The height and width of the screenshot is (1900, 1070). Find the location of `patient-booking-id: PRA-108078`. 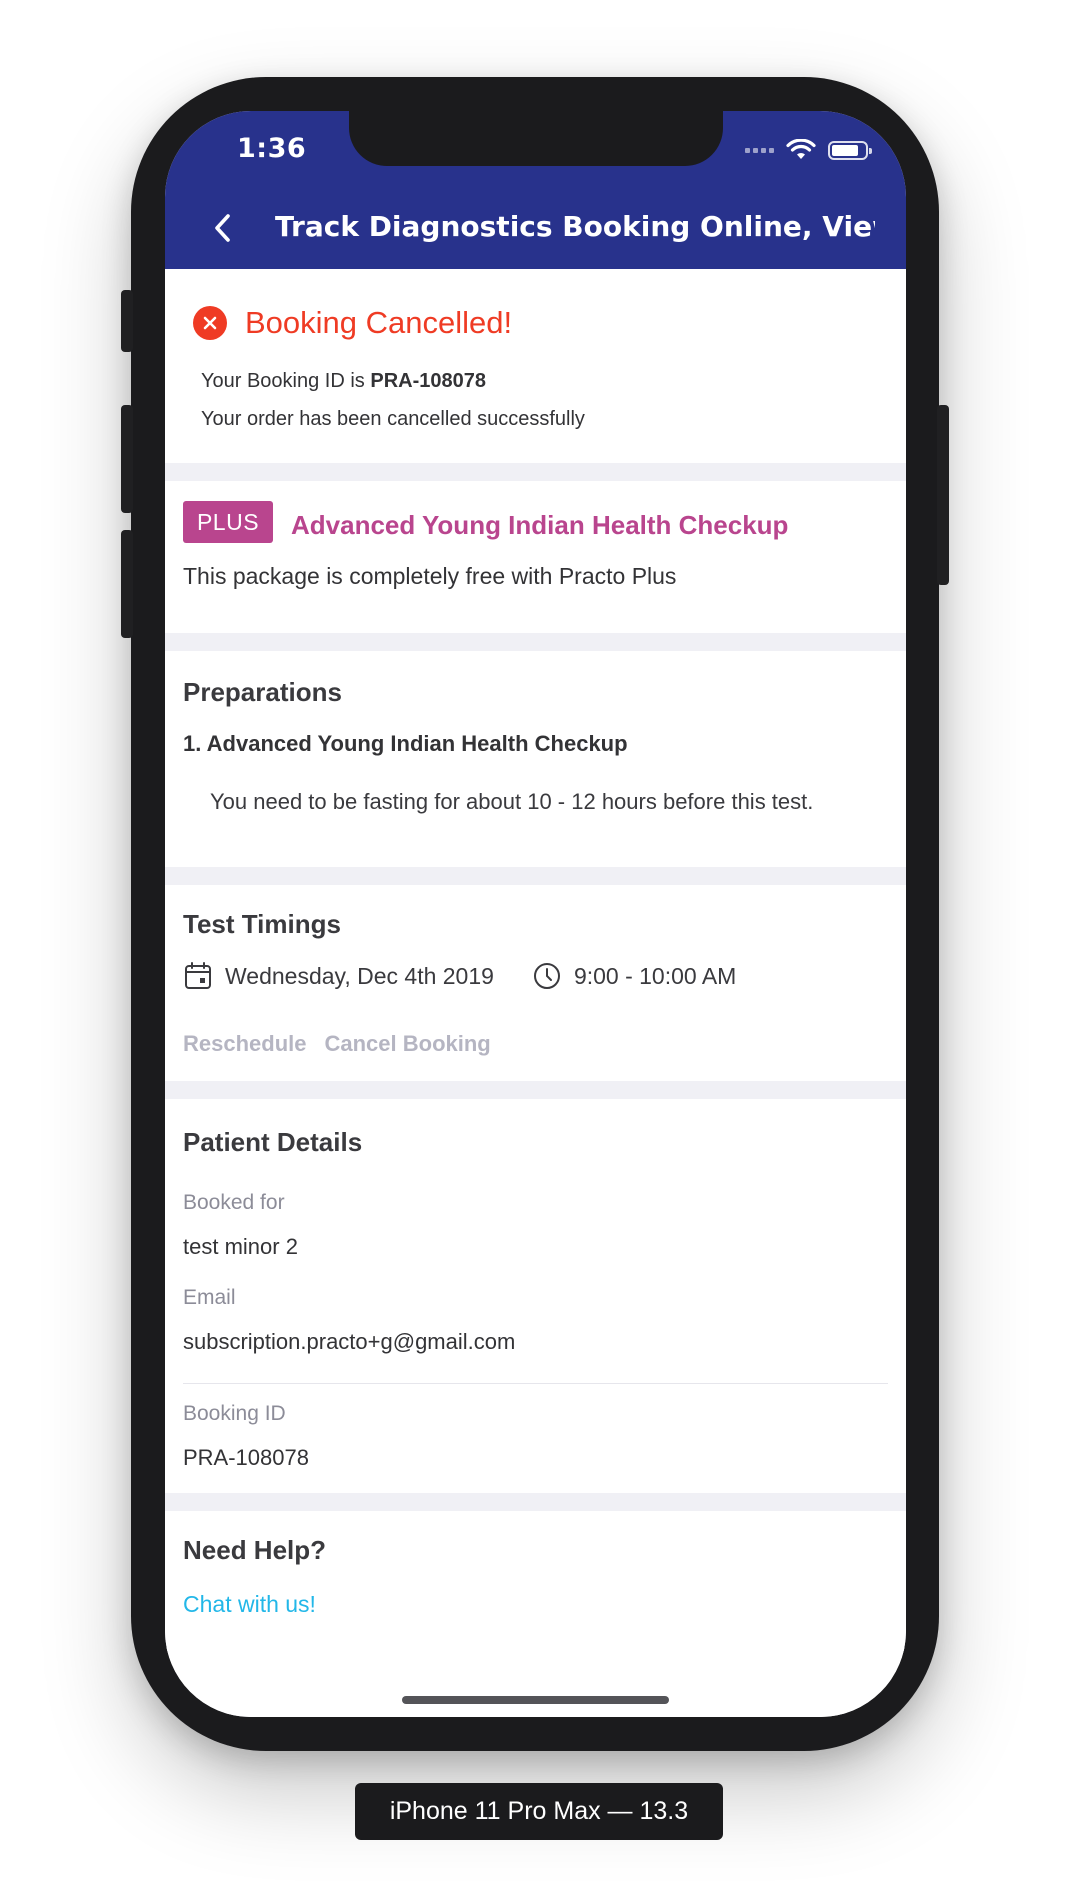

patient-booking-id: PRA-108078 is located at coordinates (246, 1457).